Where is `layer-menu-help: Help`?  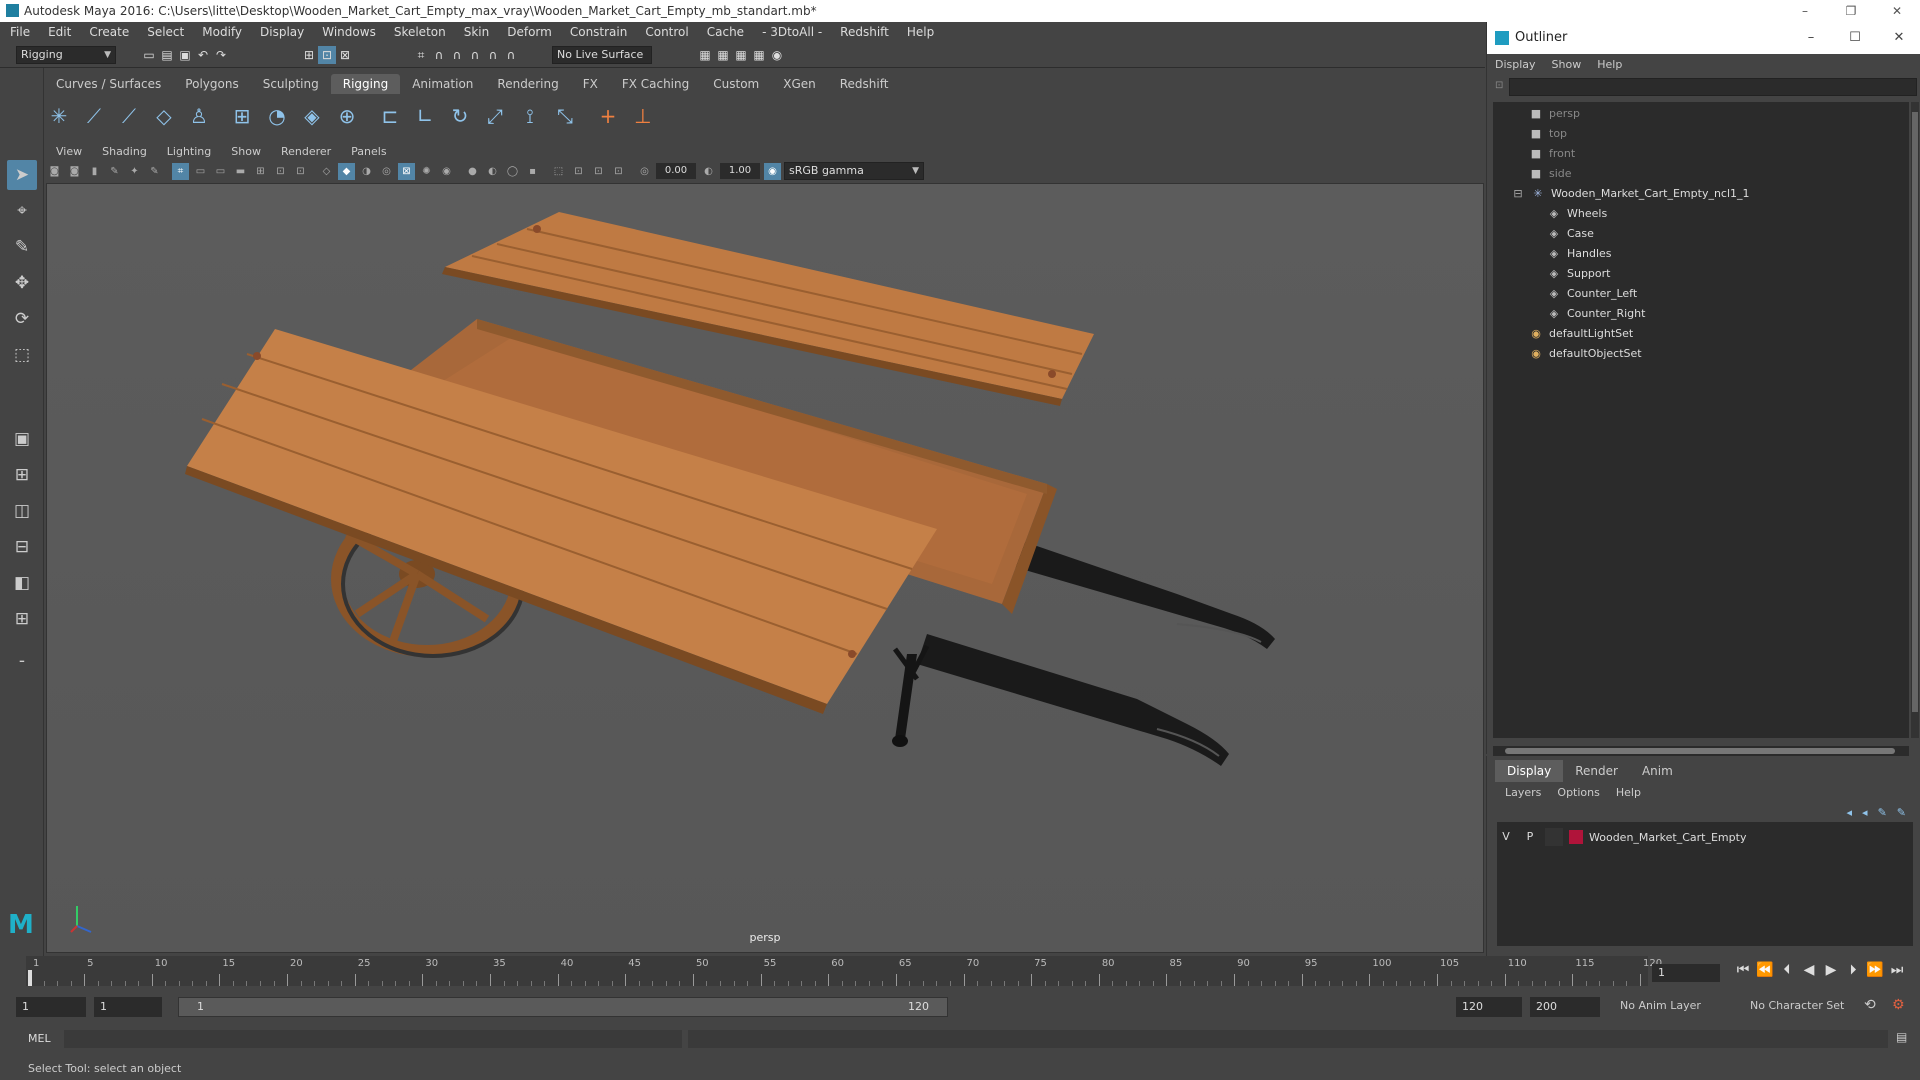
layer-menu-help: Help is located at coordinates (1628, 792).